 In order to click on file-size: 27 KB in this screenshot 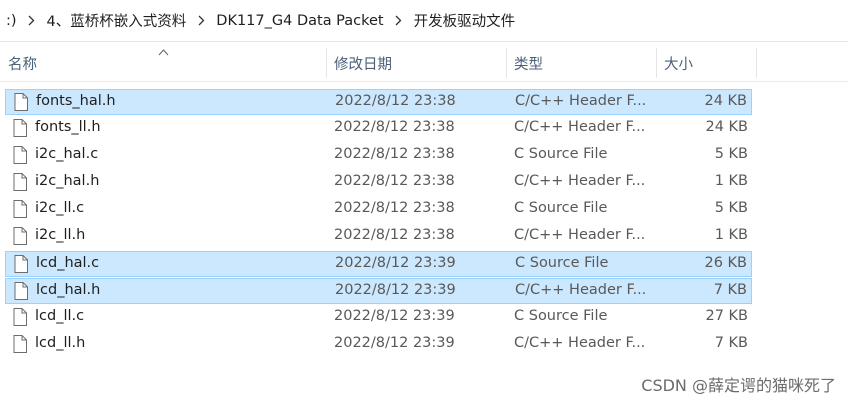, I will do `click(726, 316)`.